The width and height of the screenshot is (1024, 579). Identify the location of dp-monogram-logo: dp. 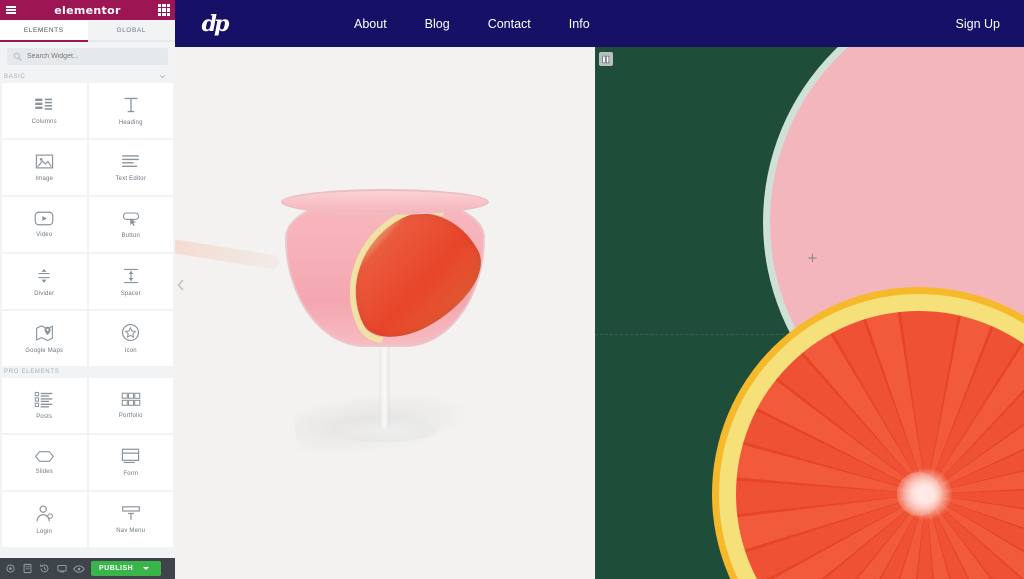
(214, 24).